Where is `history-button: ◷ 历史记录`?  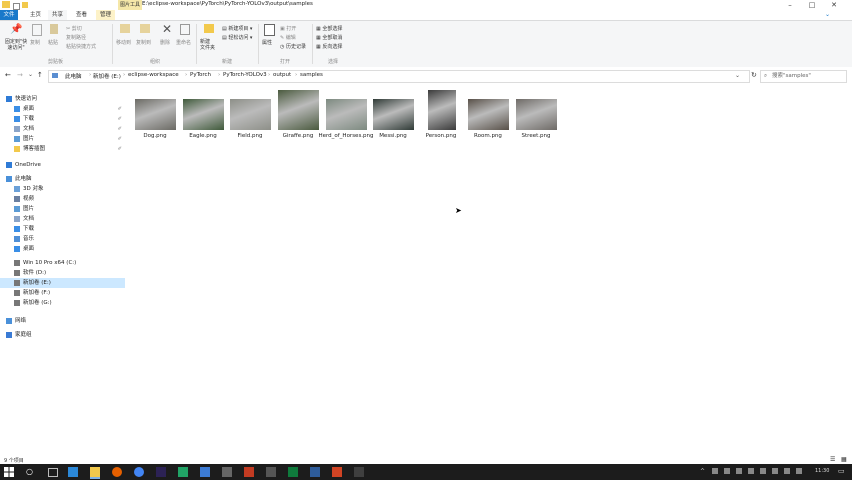
history-button: ◷ 历史记录 is located at coordinates (293, 46).